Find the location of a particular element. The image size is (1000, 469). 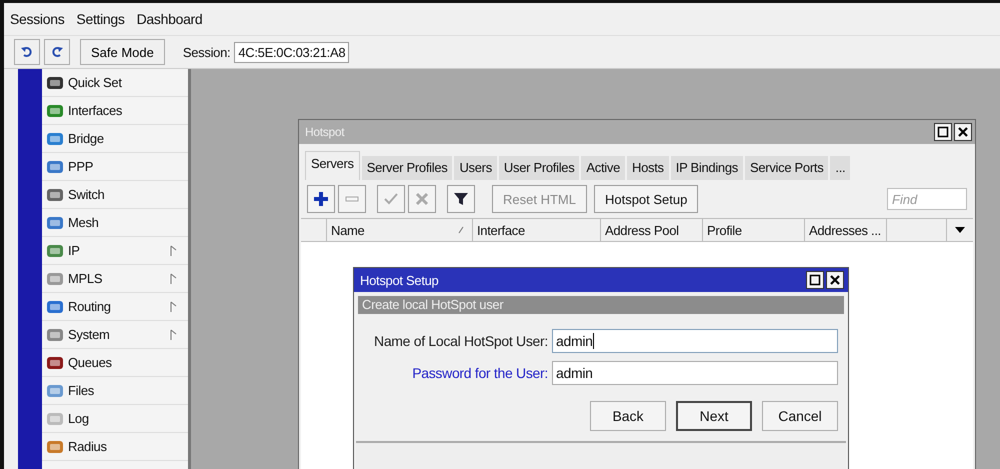

sidebar-item: Routing is located at coordinates (115, 307).